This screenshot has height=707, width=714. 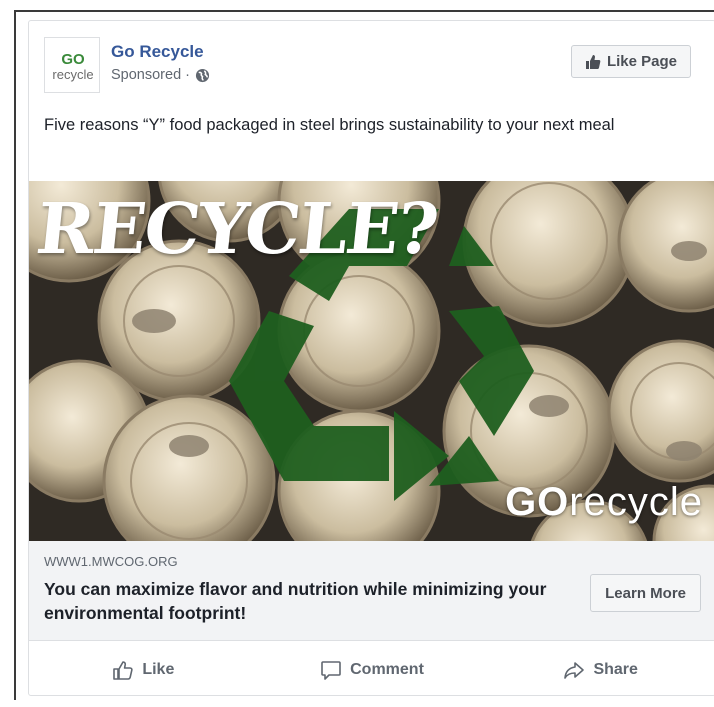 What do you see at coordinates (158, 669) in the screenshot?
I see `like-label: Like` at bounding box center [158, 669].